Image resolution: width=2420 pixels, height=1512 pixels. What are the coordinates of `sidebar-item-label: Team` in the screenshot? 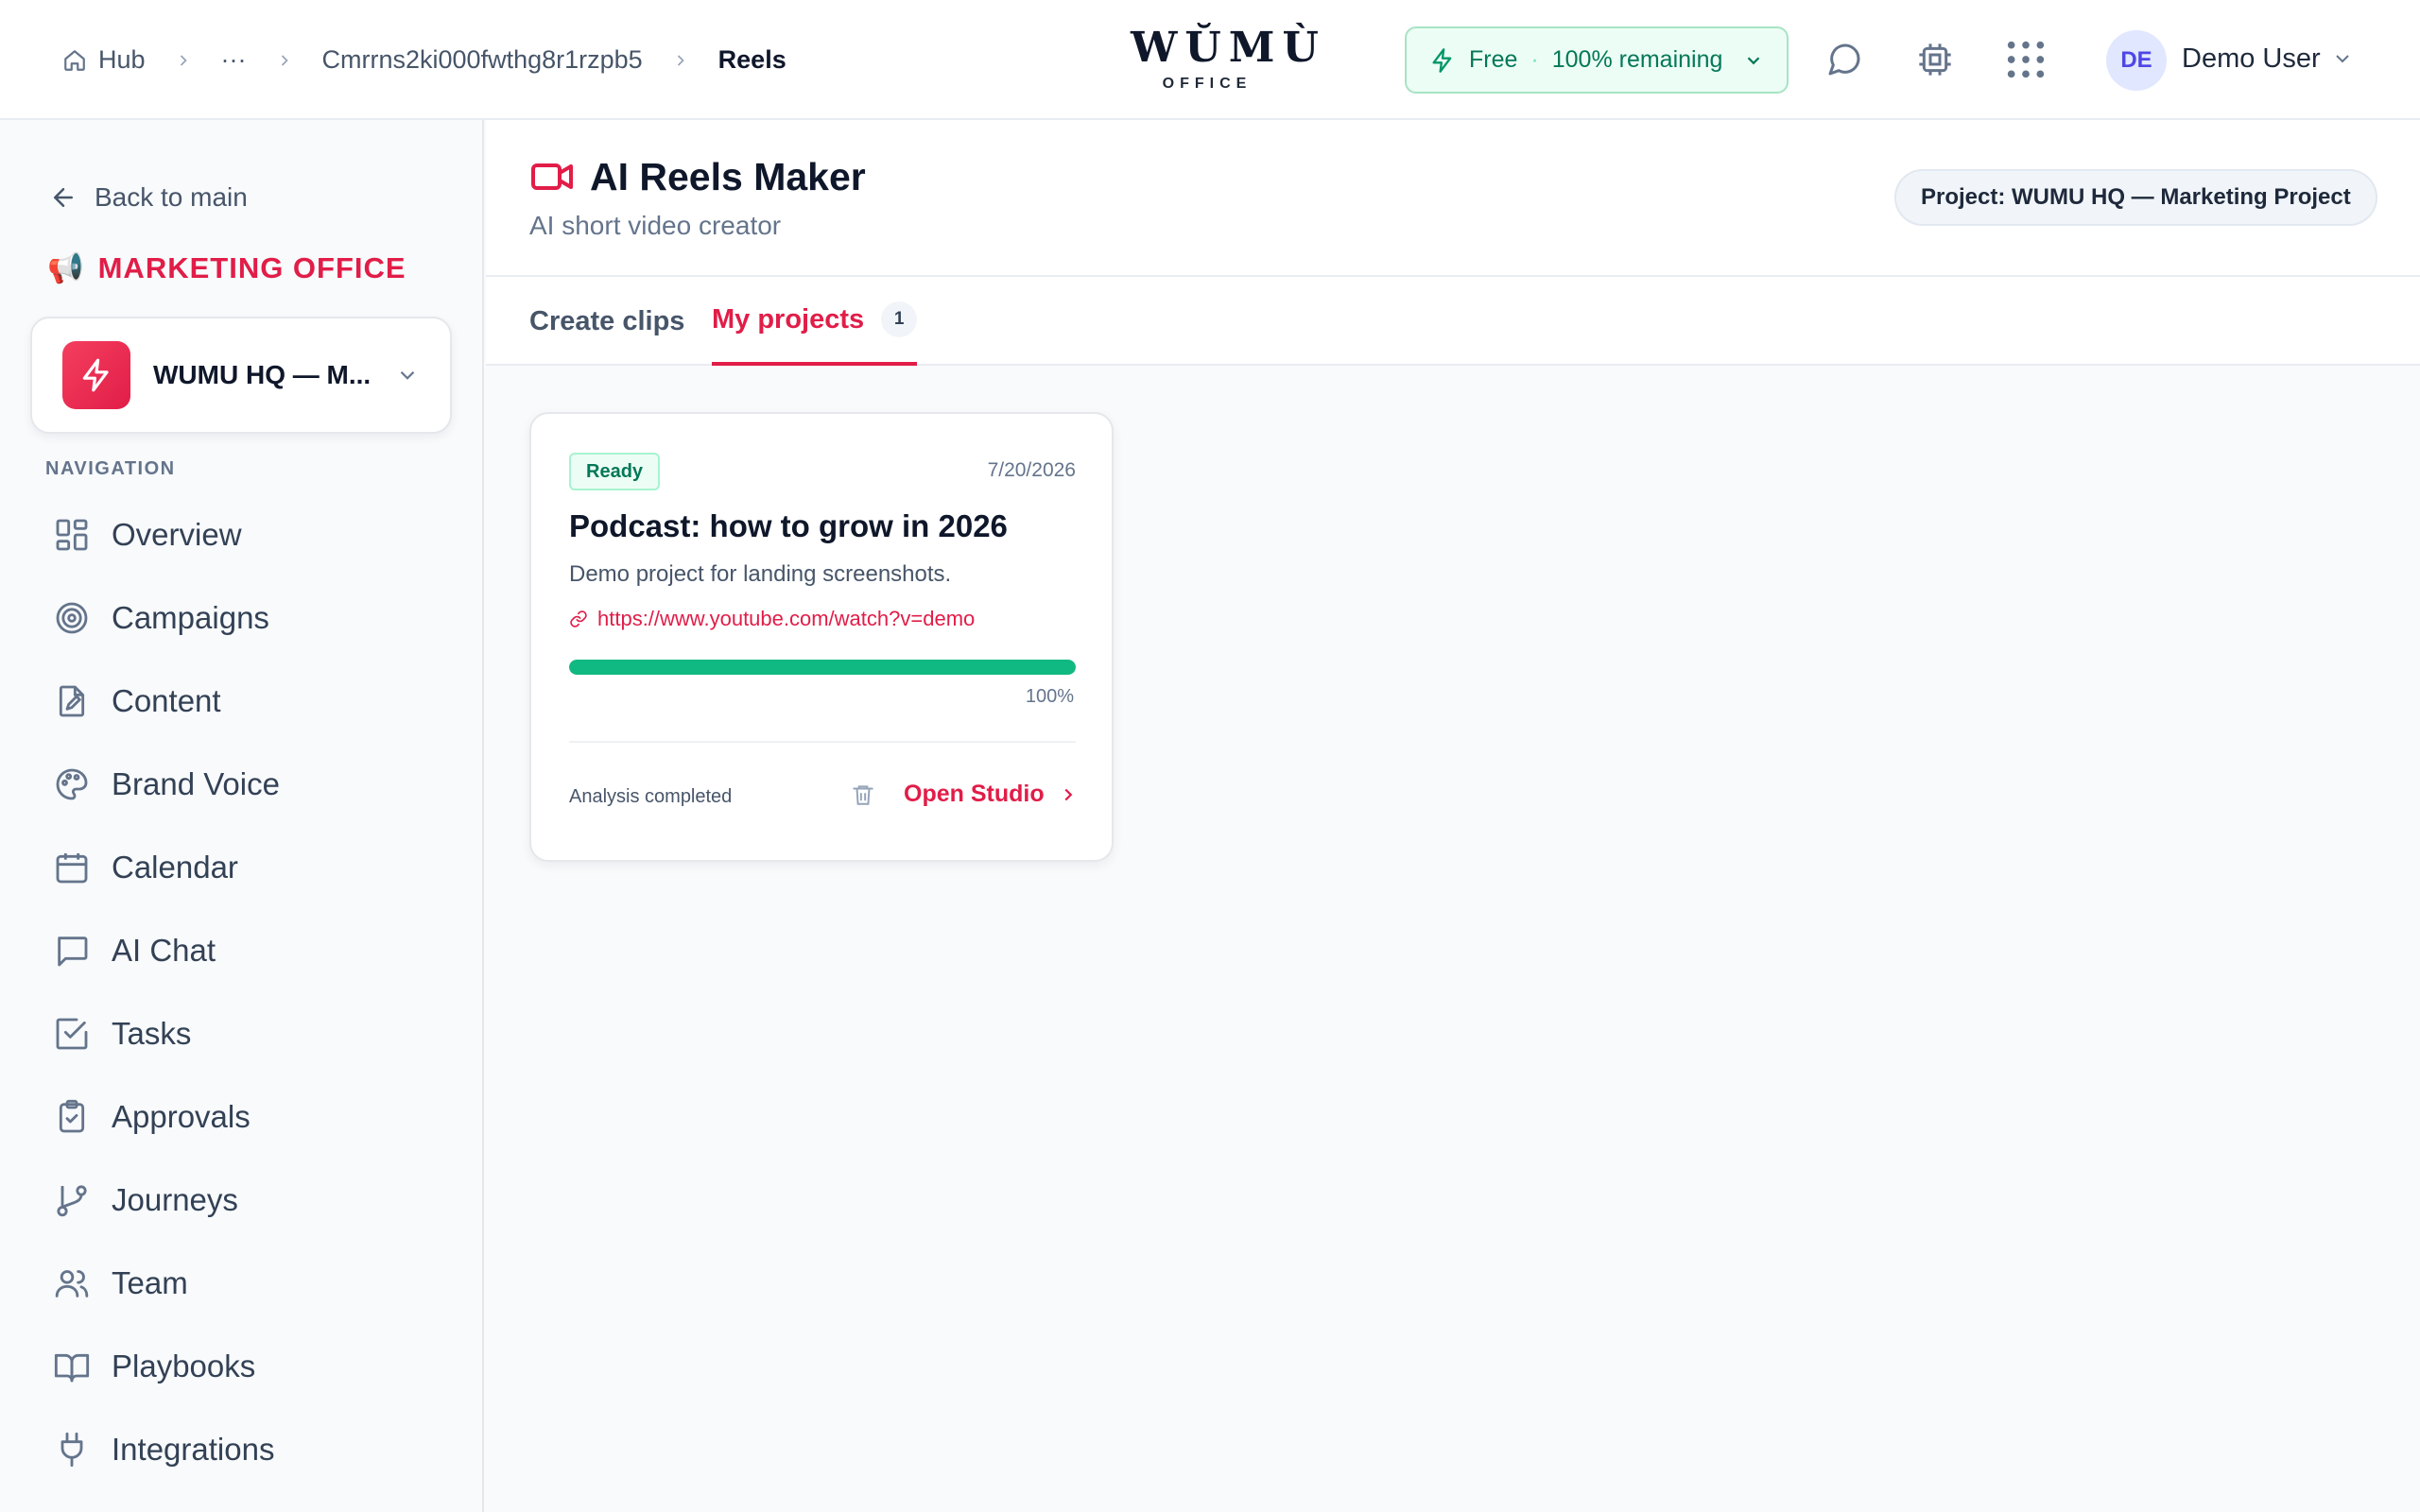 It's located at (150, 1282).